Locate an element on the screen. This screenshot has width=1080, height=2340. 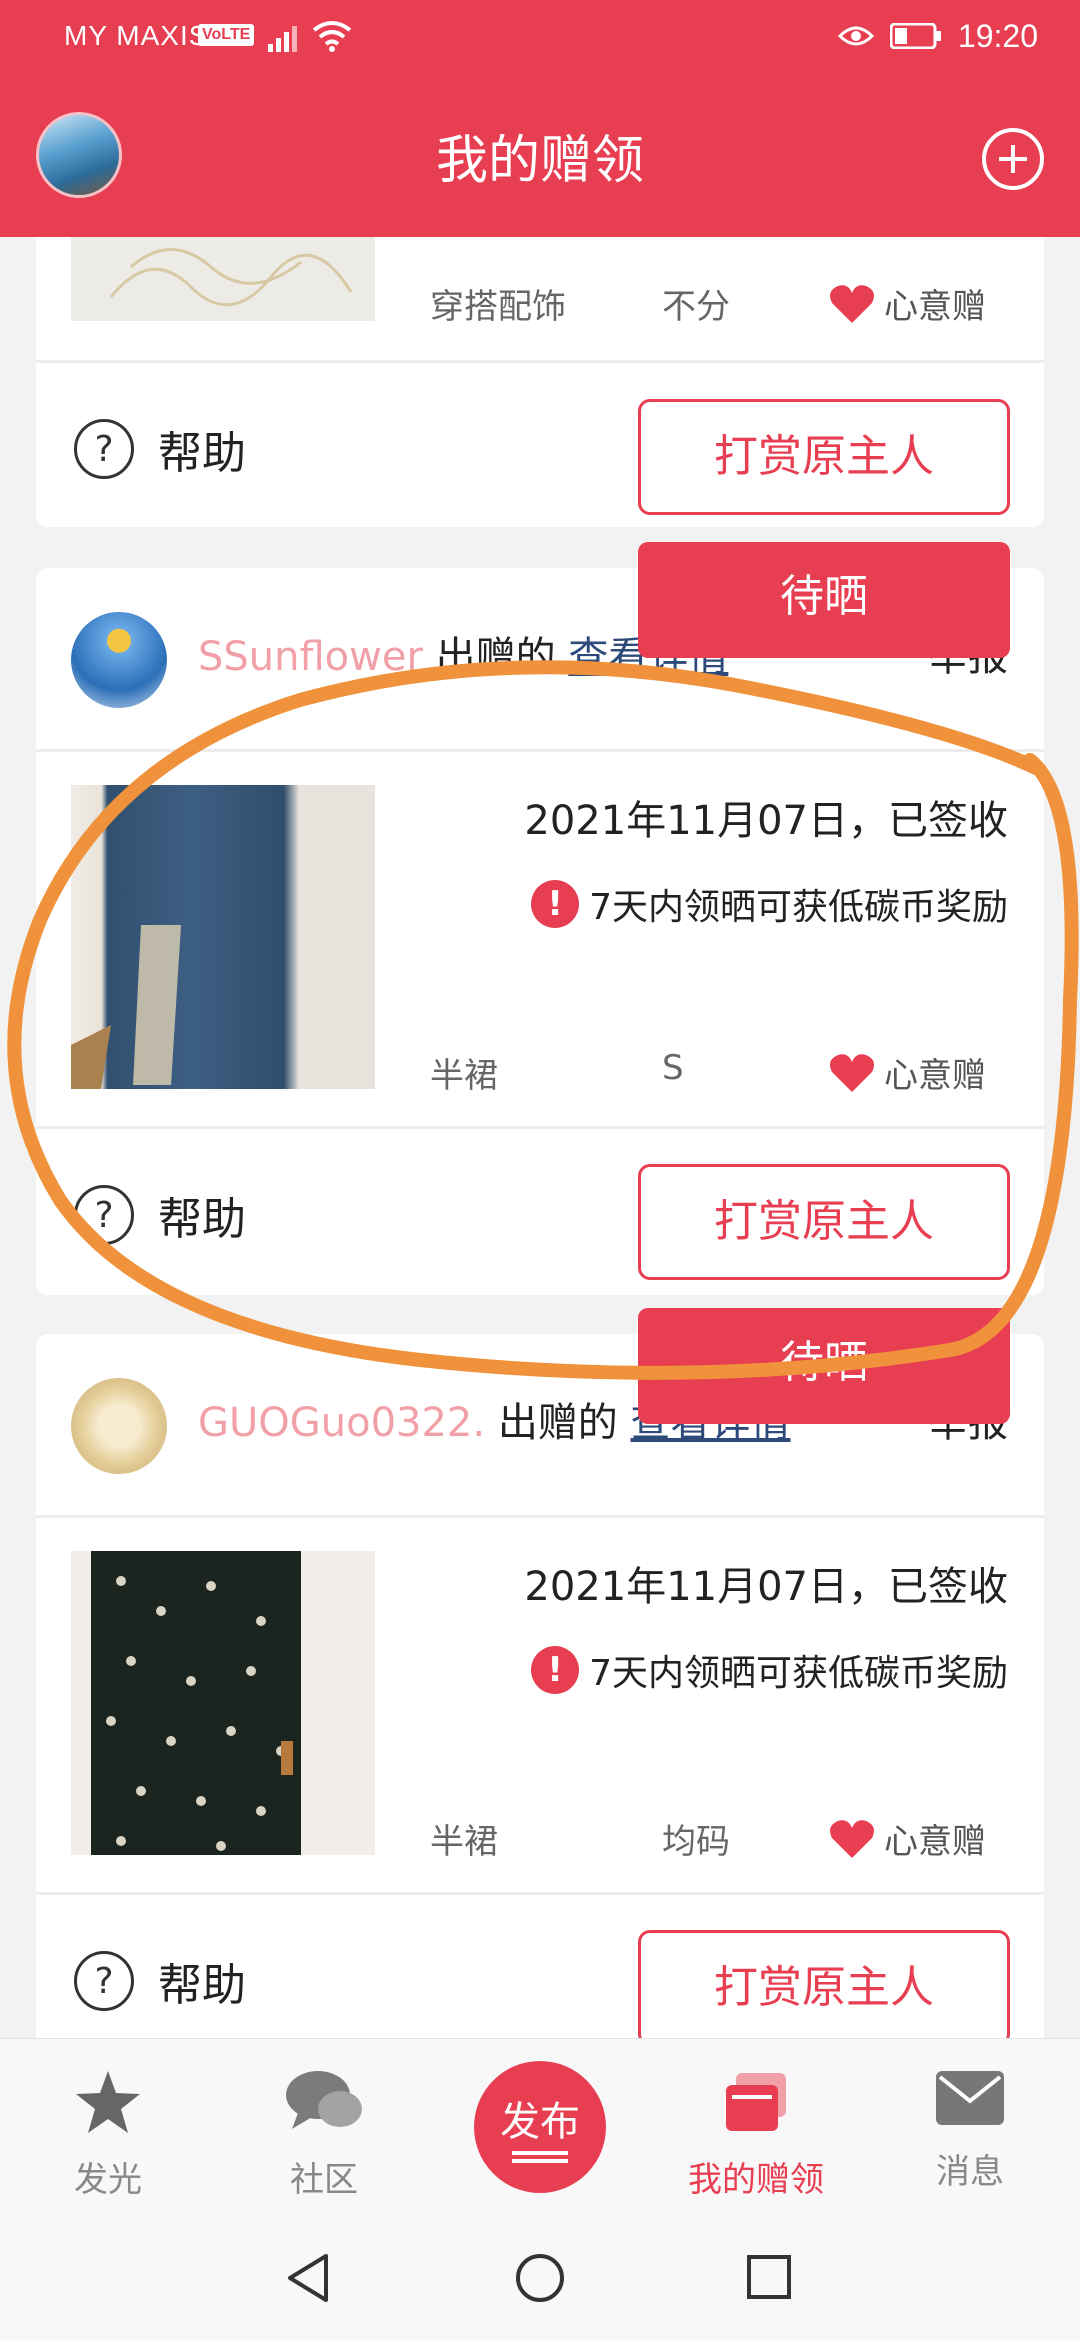
back-icon is located at coordinates (308, 2278).